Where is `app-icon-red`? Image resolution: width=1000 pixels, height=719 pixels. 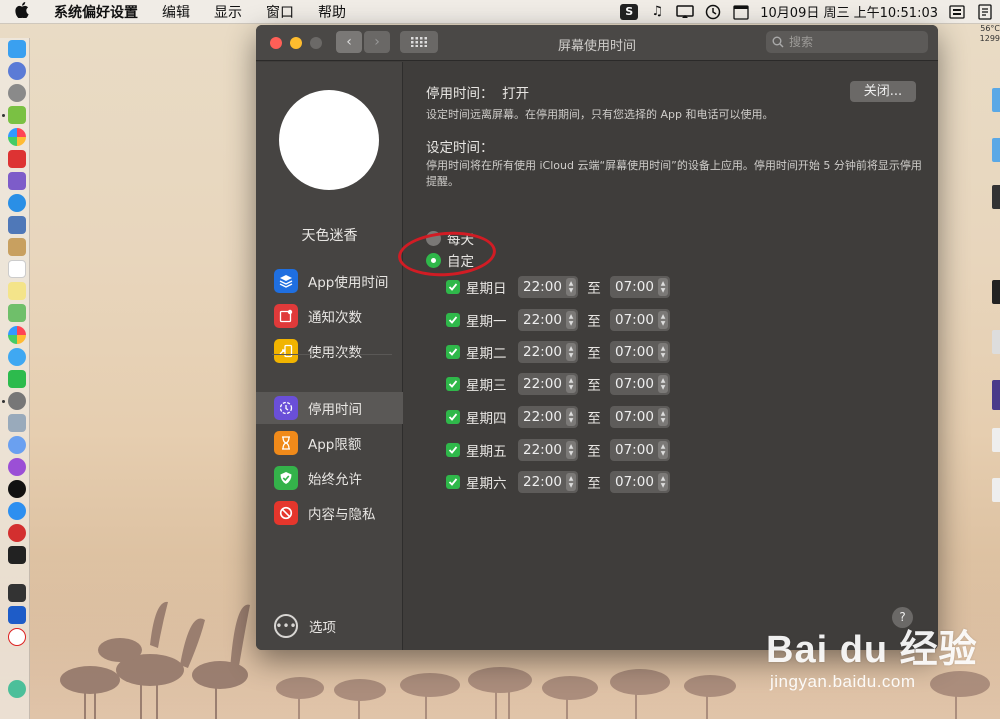
app-icon-red is located at coordinates (17, 159).